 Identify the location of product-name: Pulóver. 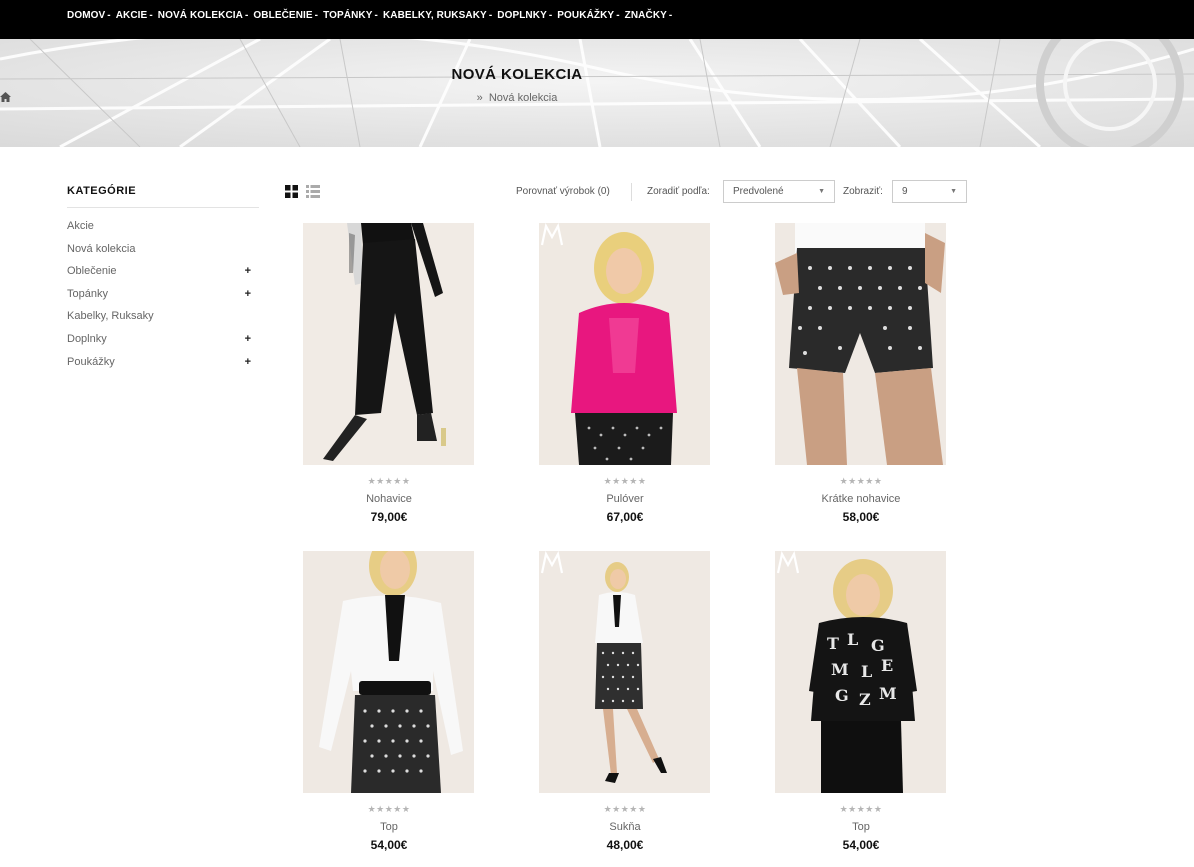
(625, 499).